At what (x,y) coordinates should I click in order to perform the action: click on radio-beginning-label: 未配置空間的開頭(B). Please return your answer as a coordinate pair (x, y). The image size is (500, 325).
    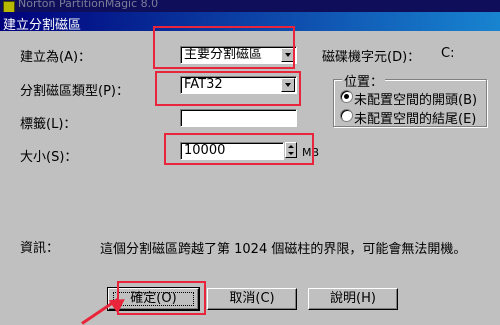
    Looking at the image, I should click on (415, 98).